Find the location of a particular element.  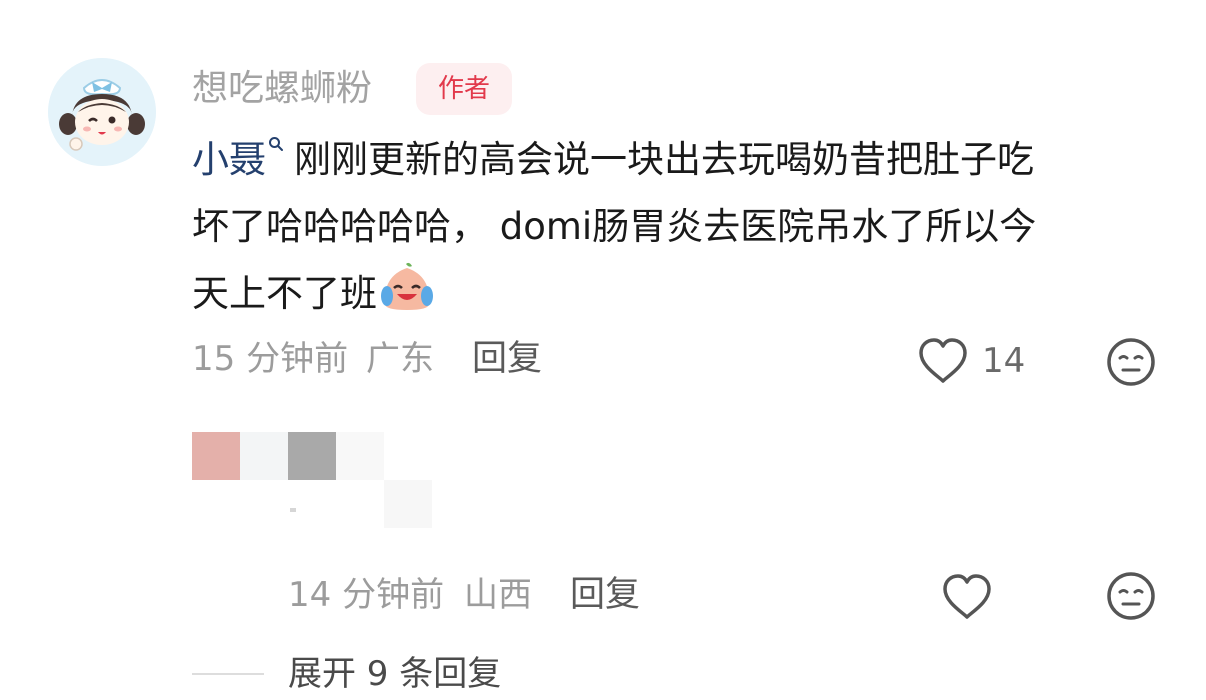

author-badge: 作者 is located at coordinates (464, 89).